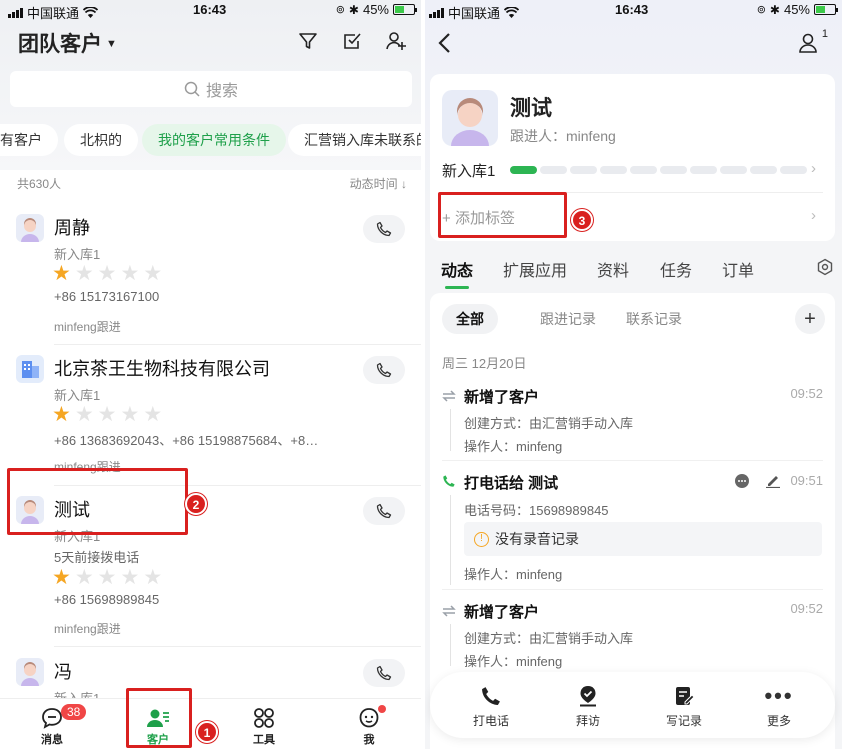  I want to click on follower: minfeng跟进, so click(87, 327).